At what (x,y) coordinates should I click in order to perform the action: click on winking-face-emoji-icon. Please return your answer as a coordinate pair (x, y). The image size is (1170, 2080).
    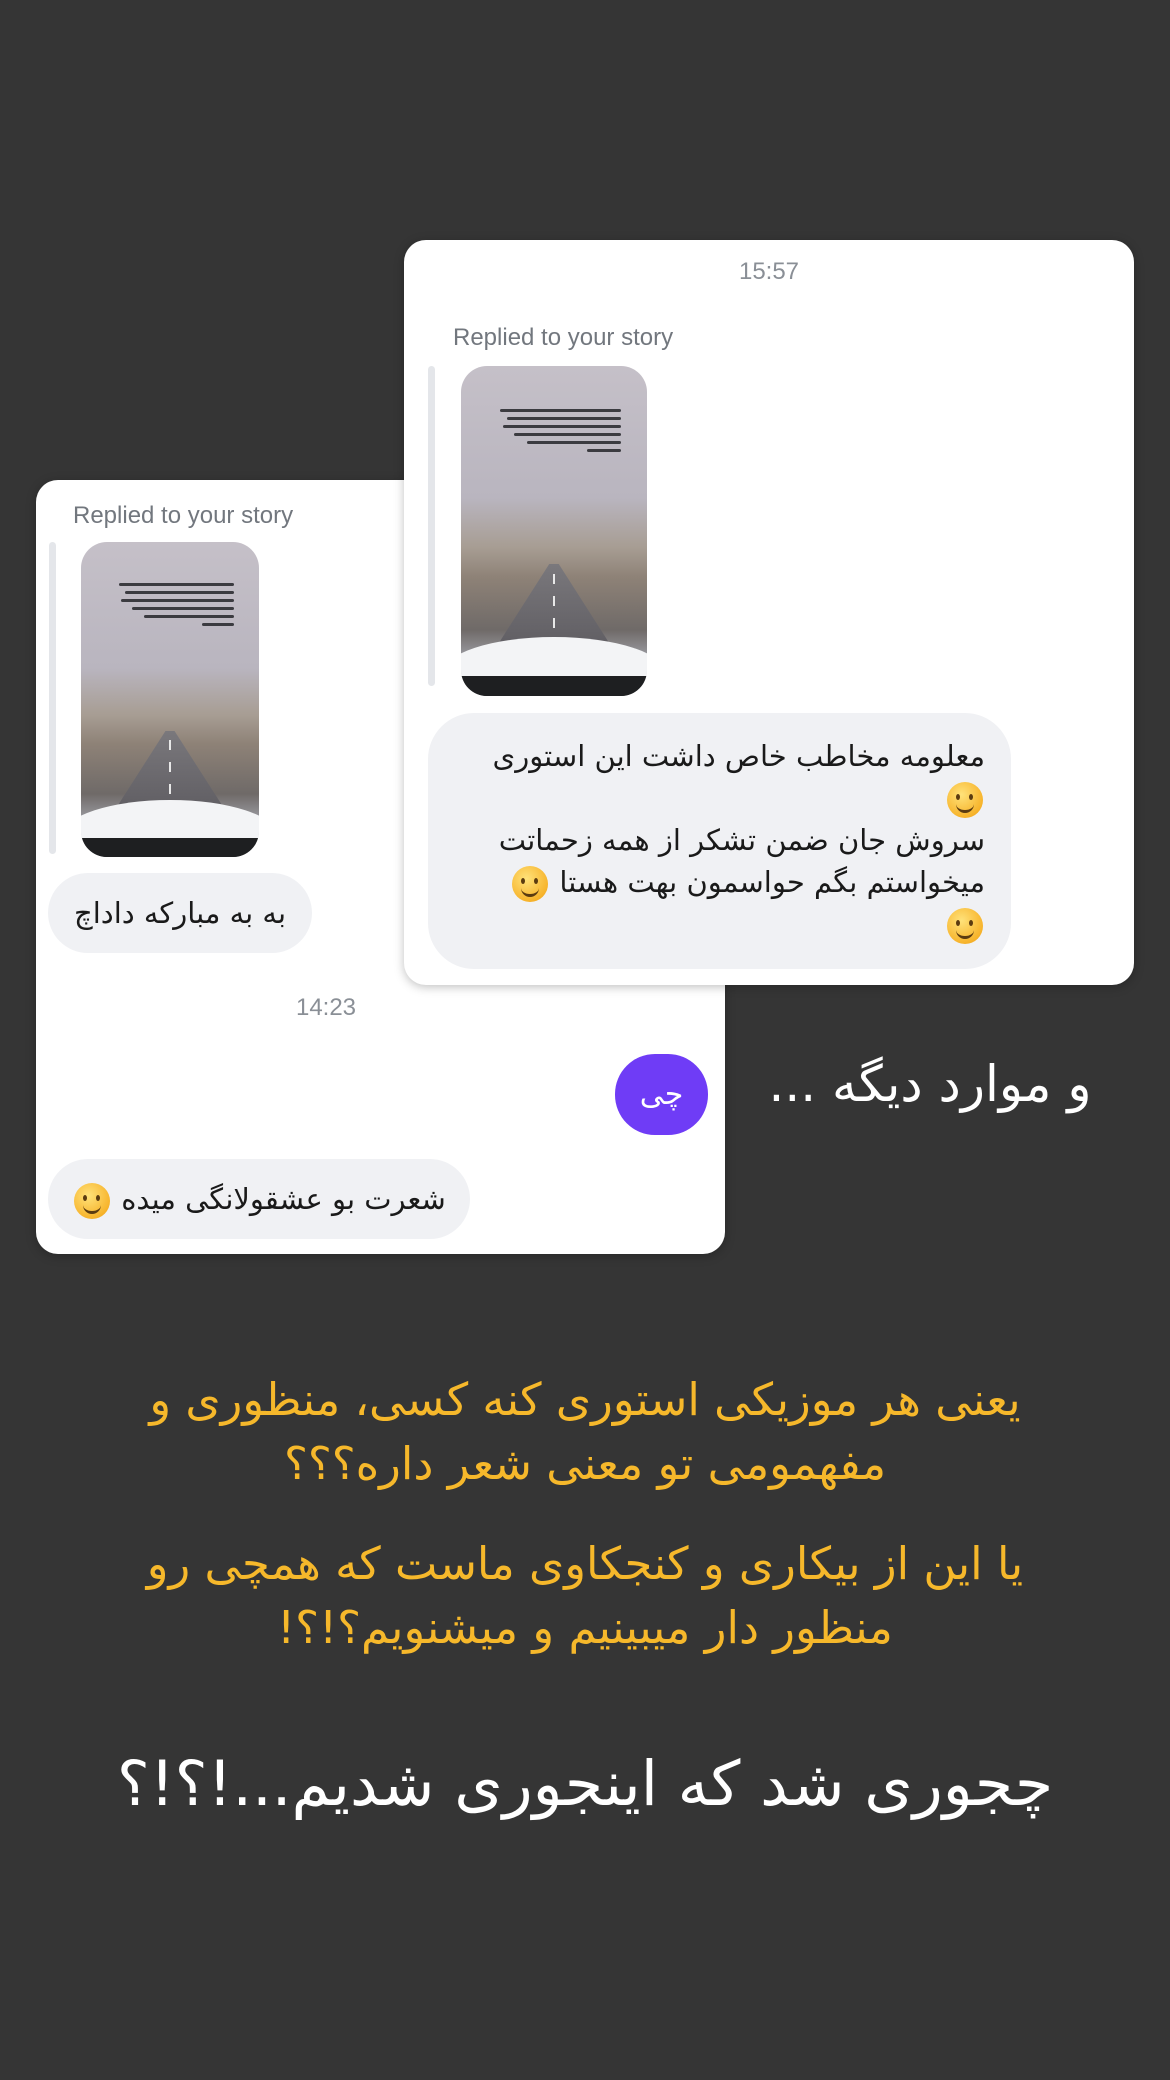
    Looking at the image, I should click on (965, 926).